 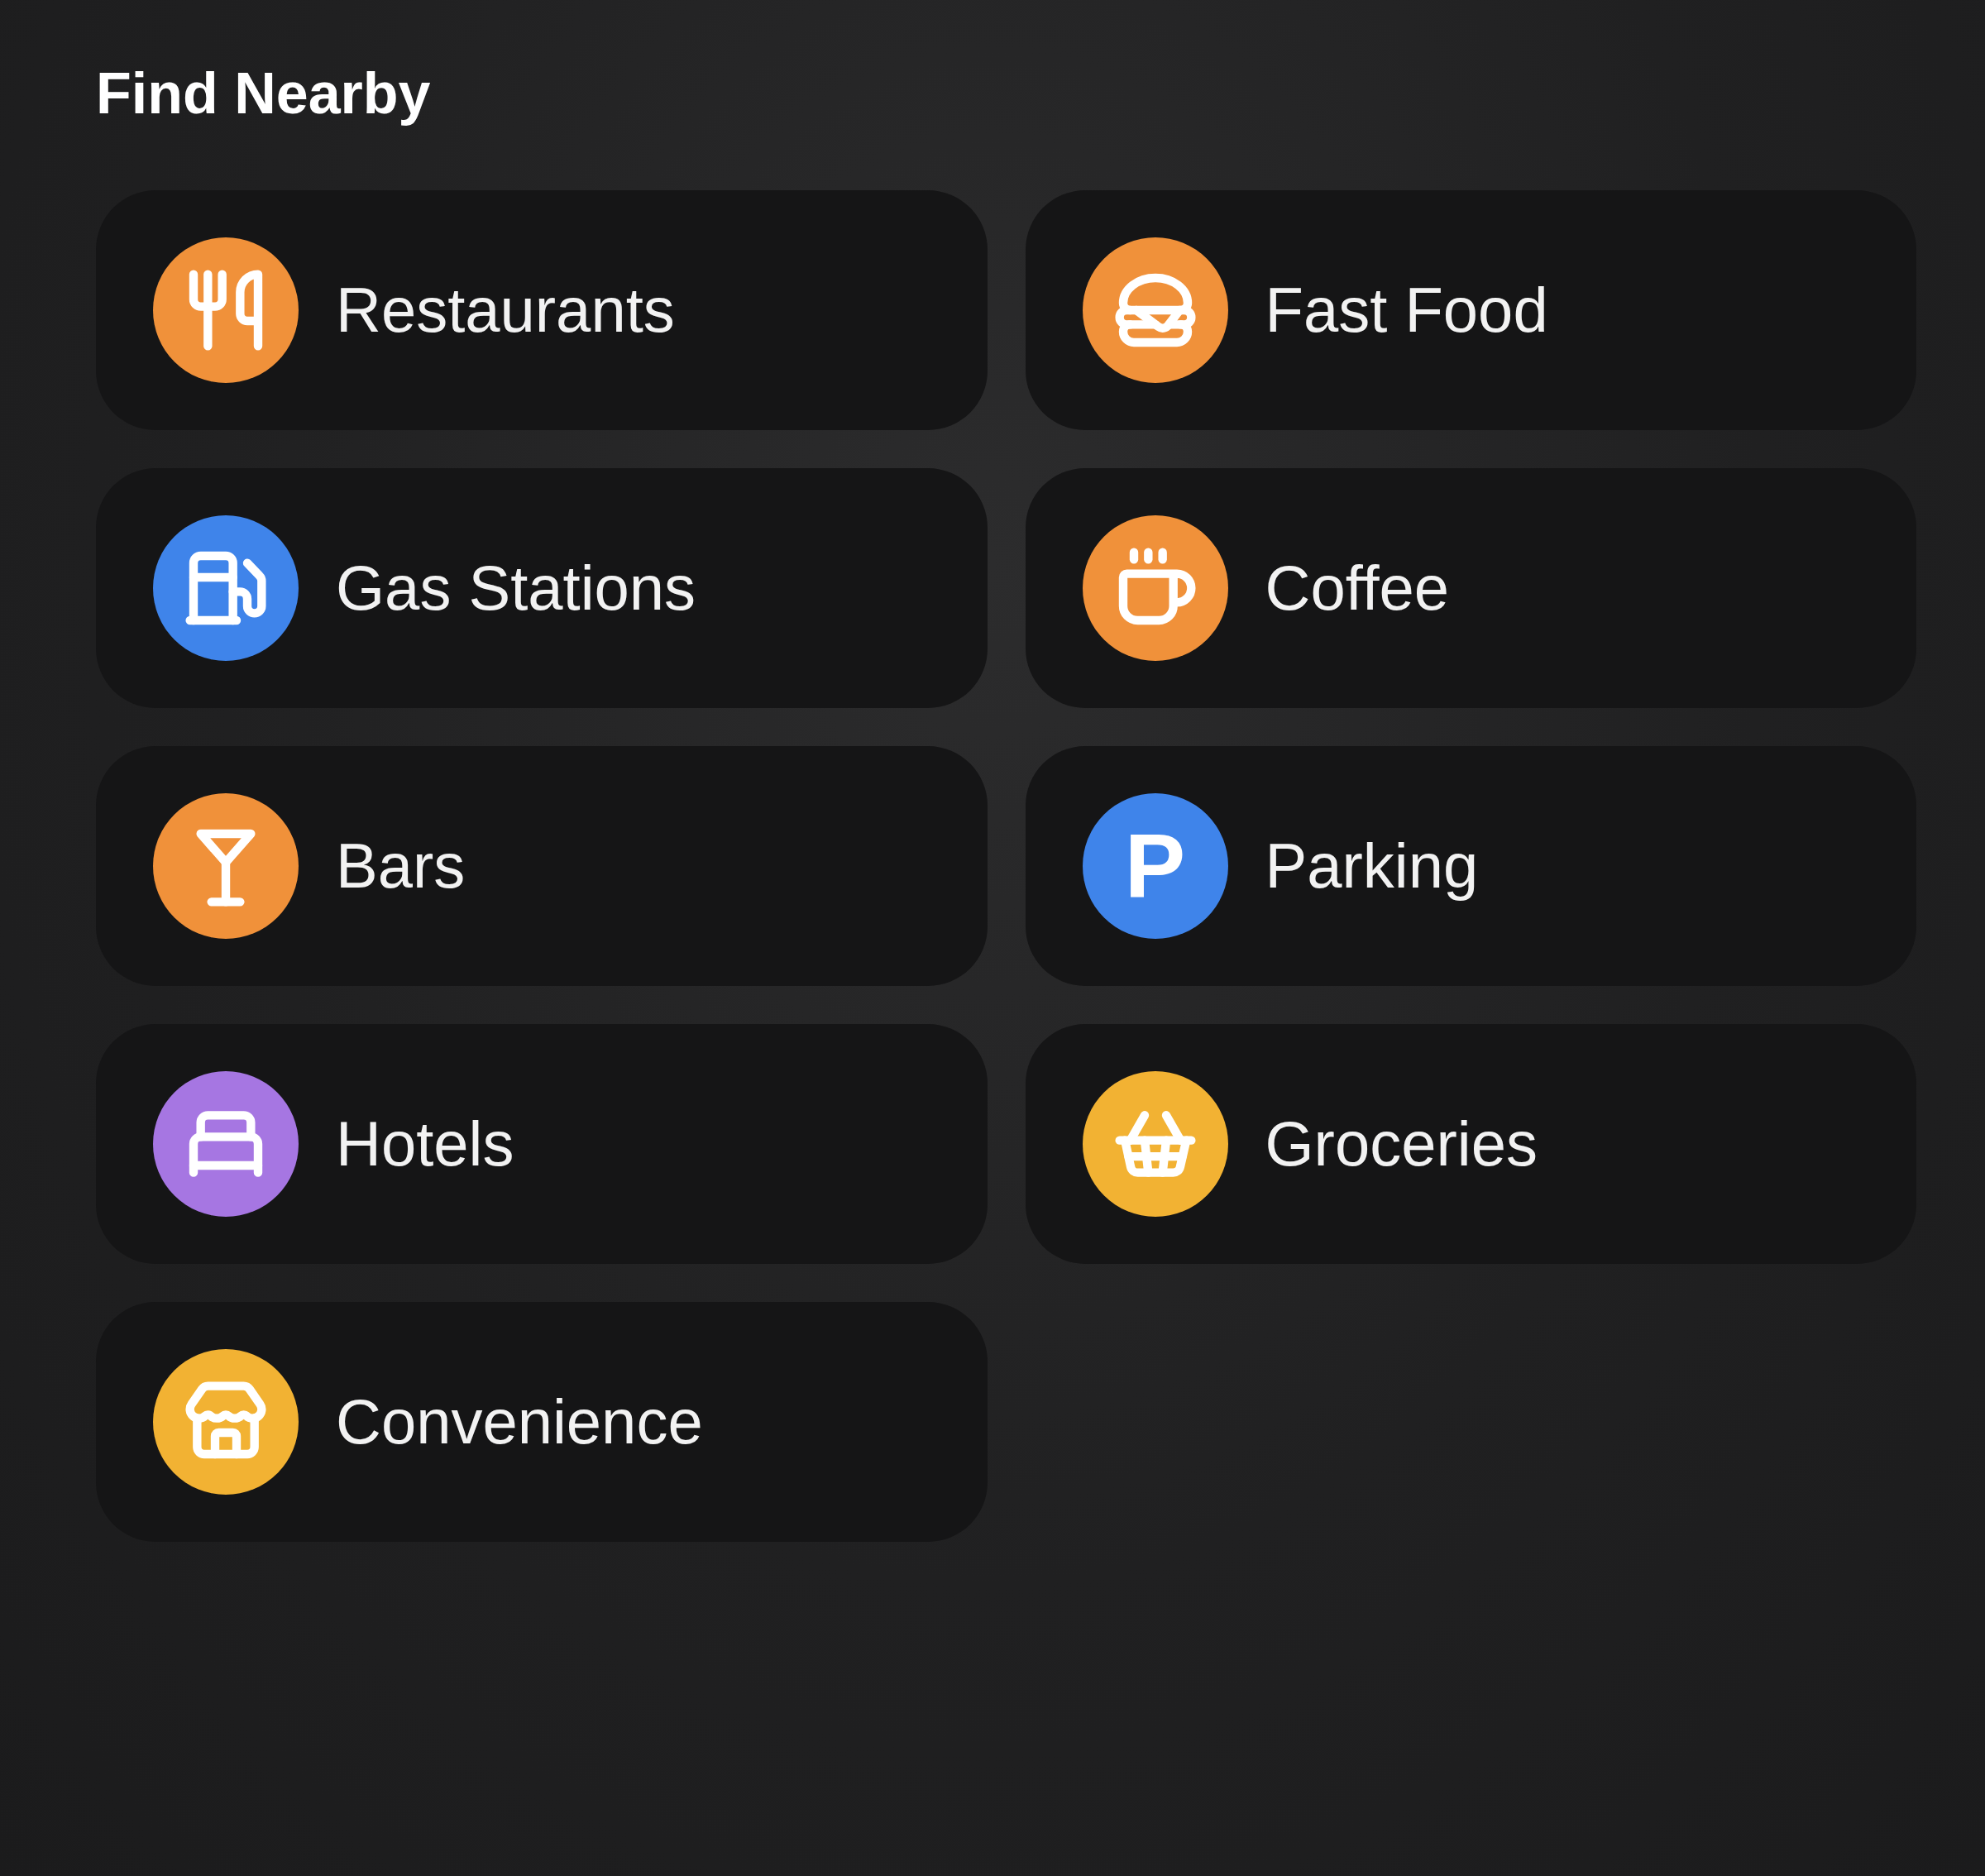 I want to click on category-button: Restaurants, so click(x=542, y=310).